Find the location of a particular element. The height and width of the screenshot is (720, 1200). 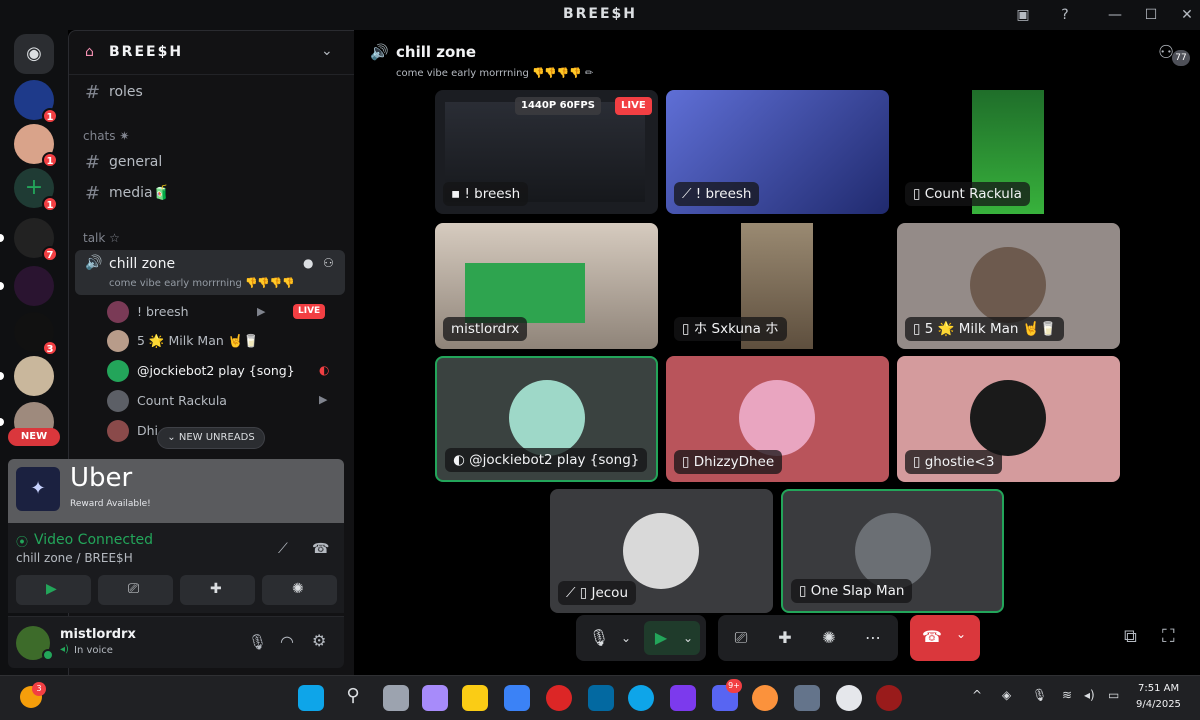

member-count: 77 is located at coordinates (1181, 58).